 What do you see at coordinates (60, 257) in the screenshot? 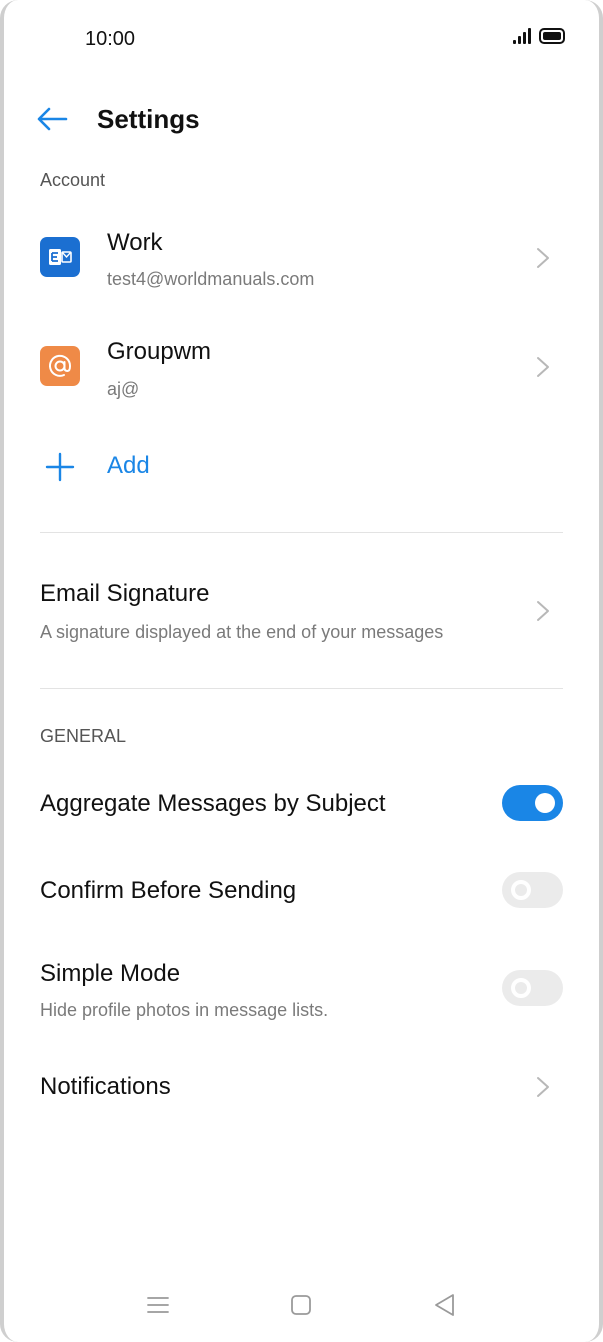
I see `exchange-icon` at bounding box center [60, 257].